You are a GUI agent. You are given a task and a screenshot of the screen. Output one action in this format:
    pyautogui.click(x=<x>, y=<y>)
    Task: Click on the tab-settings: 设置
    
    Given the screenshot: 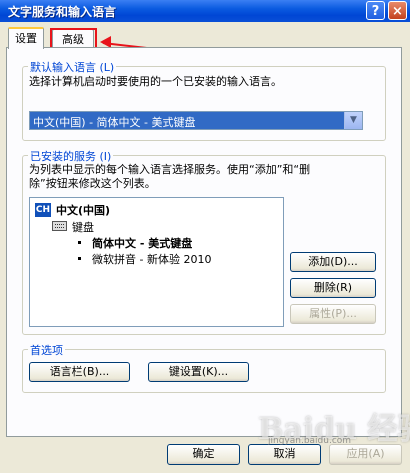 What is the action you would take?
    pyautogui.click(x=26, y=38)
    